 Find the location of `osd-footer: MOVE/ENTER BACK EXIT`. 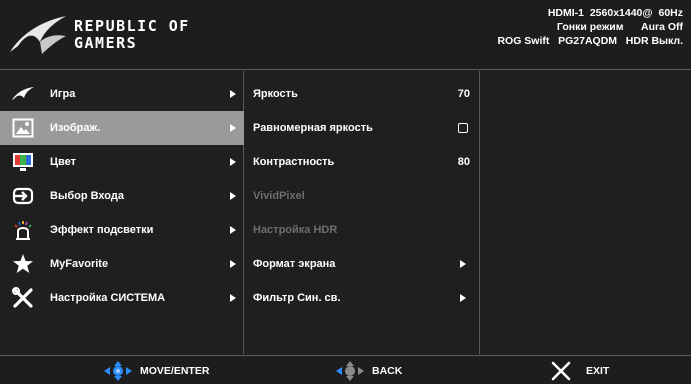

osd-footer: MOVE/ENTER BACK EXIT is located at coordinates (345, 369).